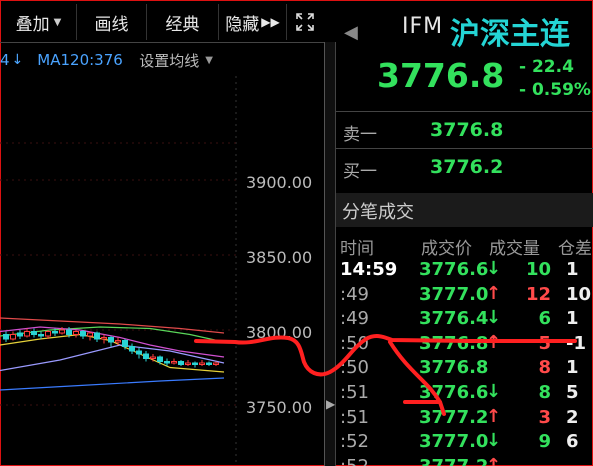  I want to click on tick-row: :50 3776.8 ↑ 5 -1, so click(464, 344).